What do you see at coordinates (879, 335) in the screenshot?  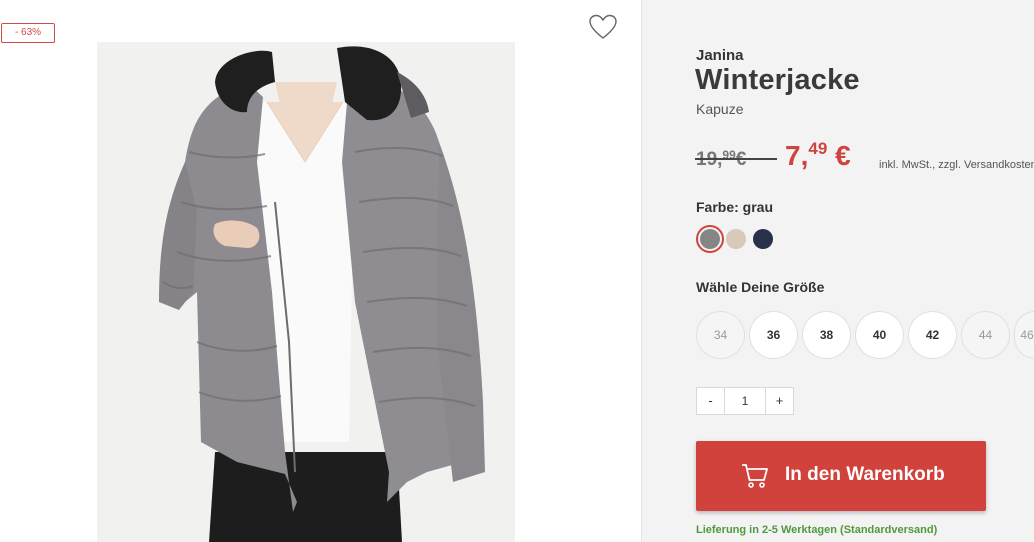 I see `size-option-40: 40` at bounding box center [879, 335].